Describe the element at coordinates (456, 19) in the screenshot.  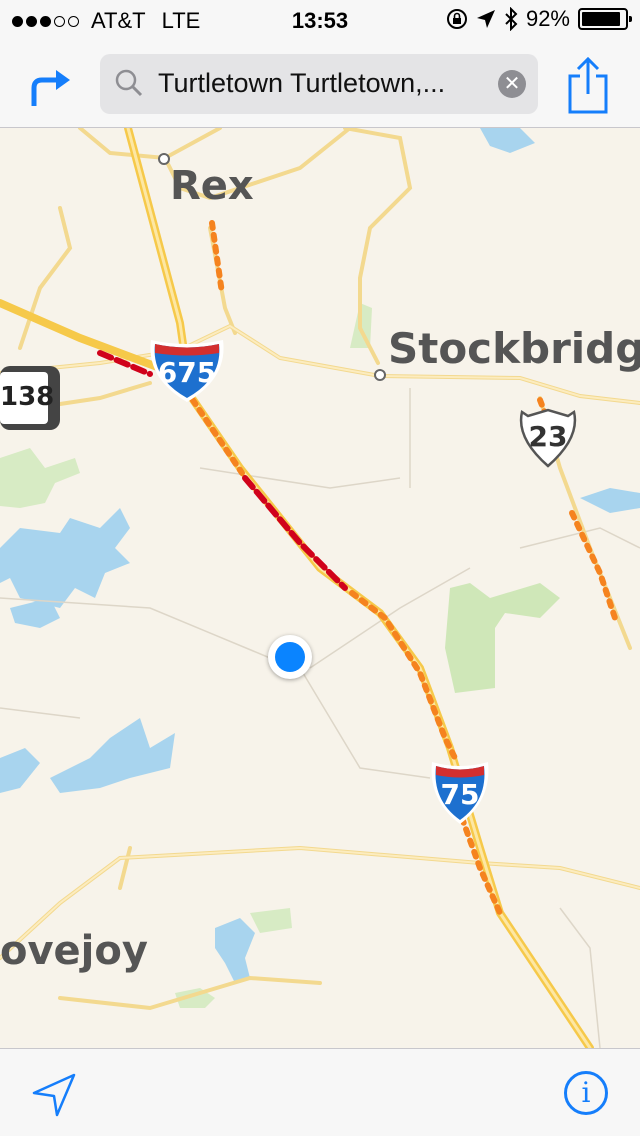
I see `orientation-lock-icon` at that location.